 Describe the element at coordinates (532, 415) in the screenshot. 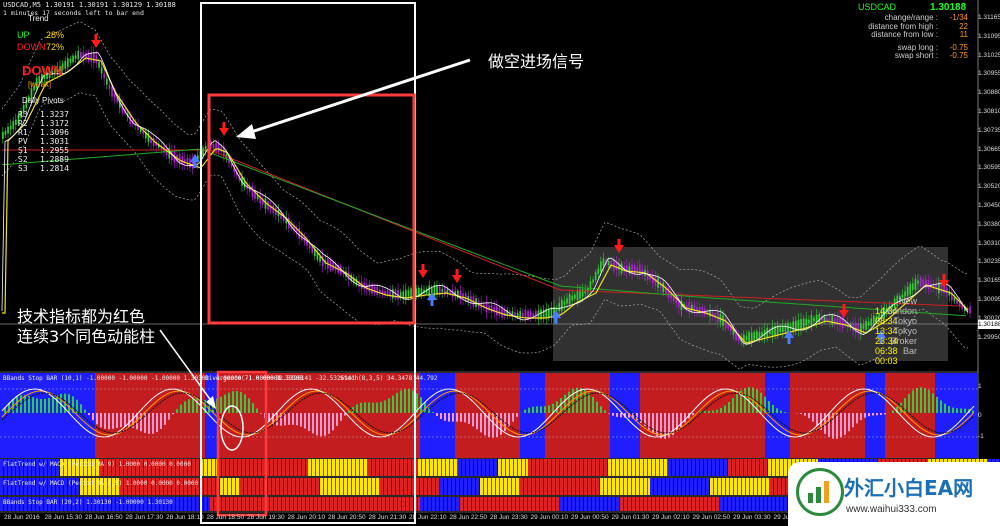

I see `osc-bg-segment` at that location.